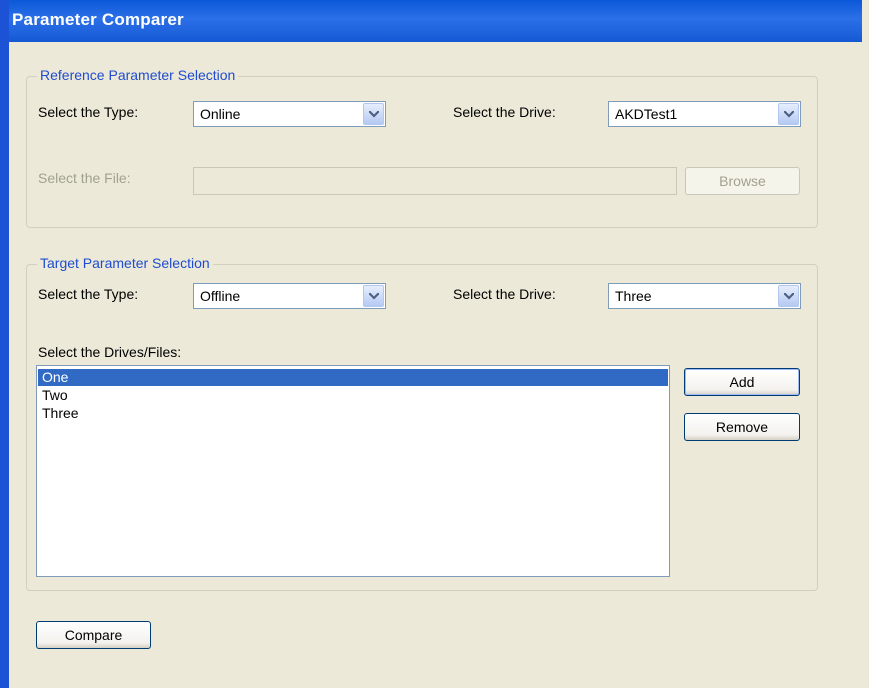  Describe the element at coordinates (93, 635) in the screenshot. I see `compare-button: Compare` at that location.